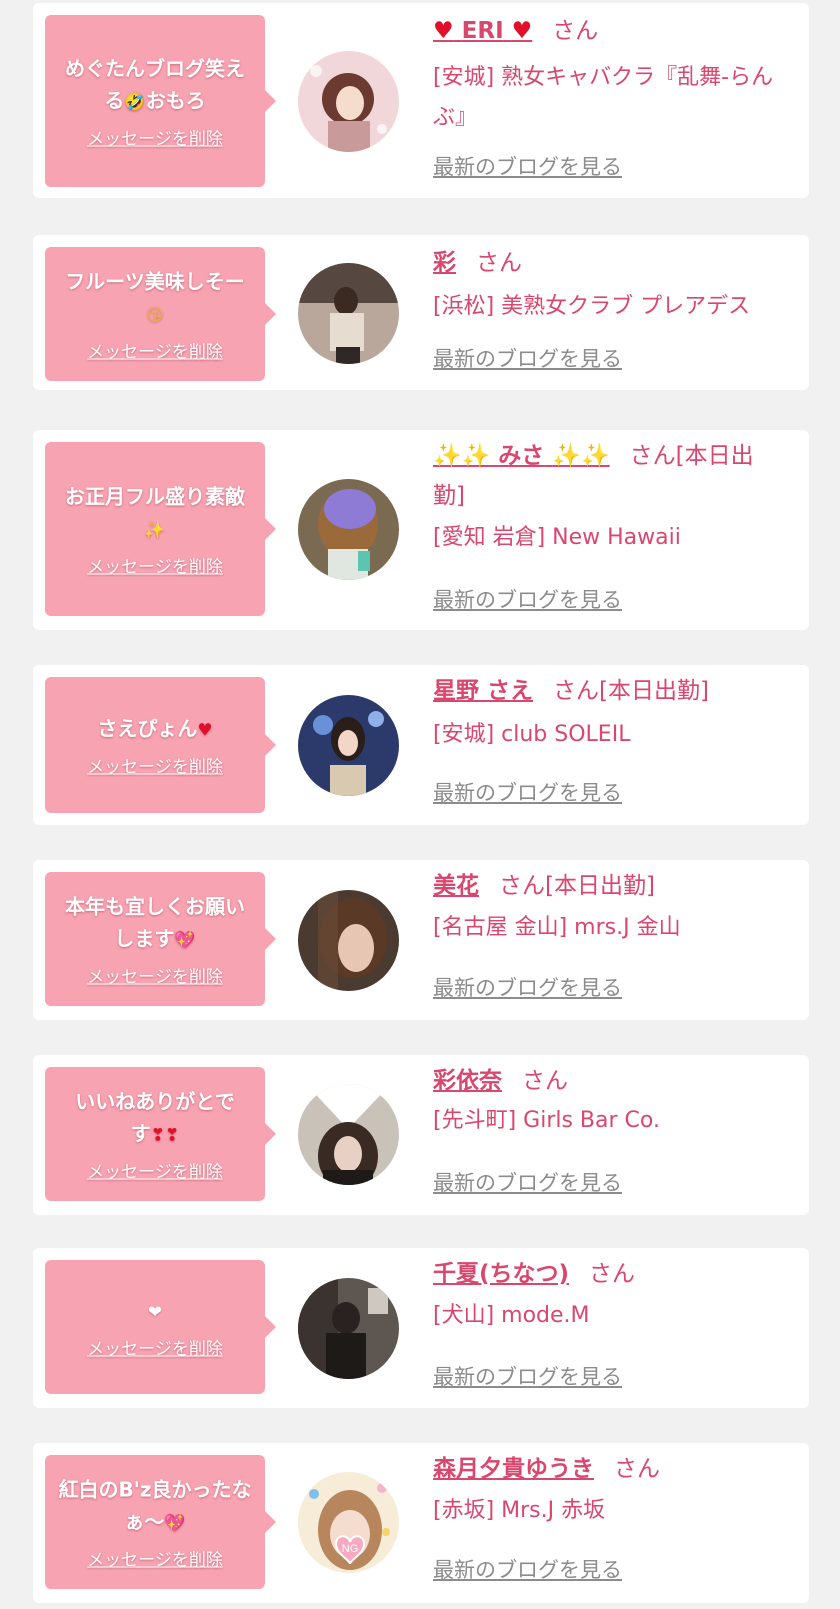 This screenshot has height=1609, width=840. Describe the element at coordinates (155, 514) in the screenshot. I see `message-text: お正月フル盛り素敵 ✨` at that location.